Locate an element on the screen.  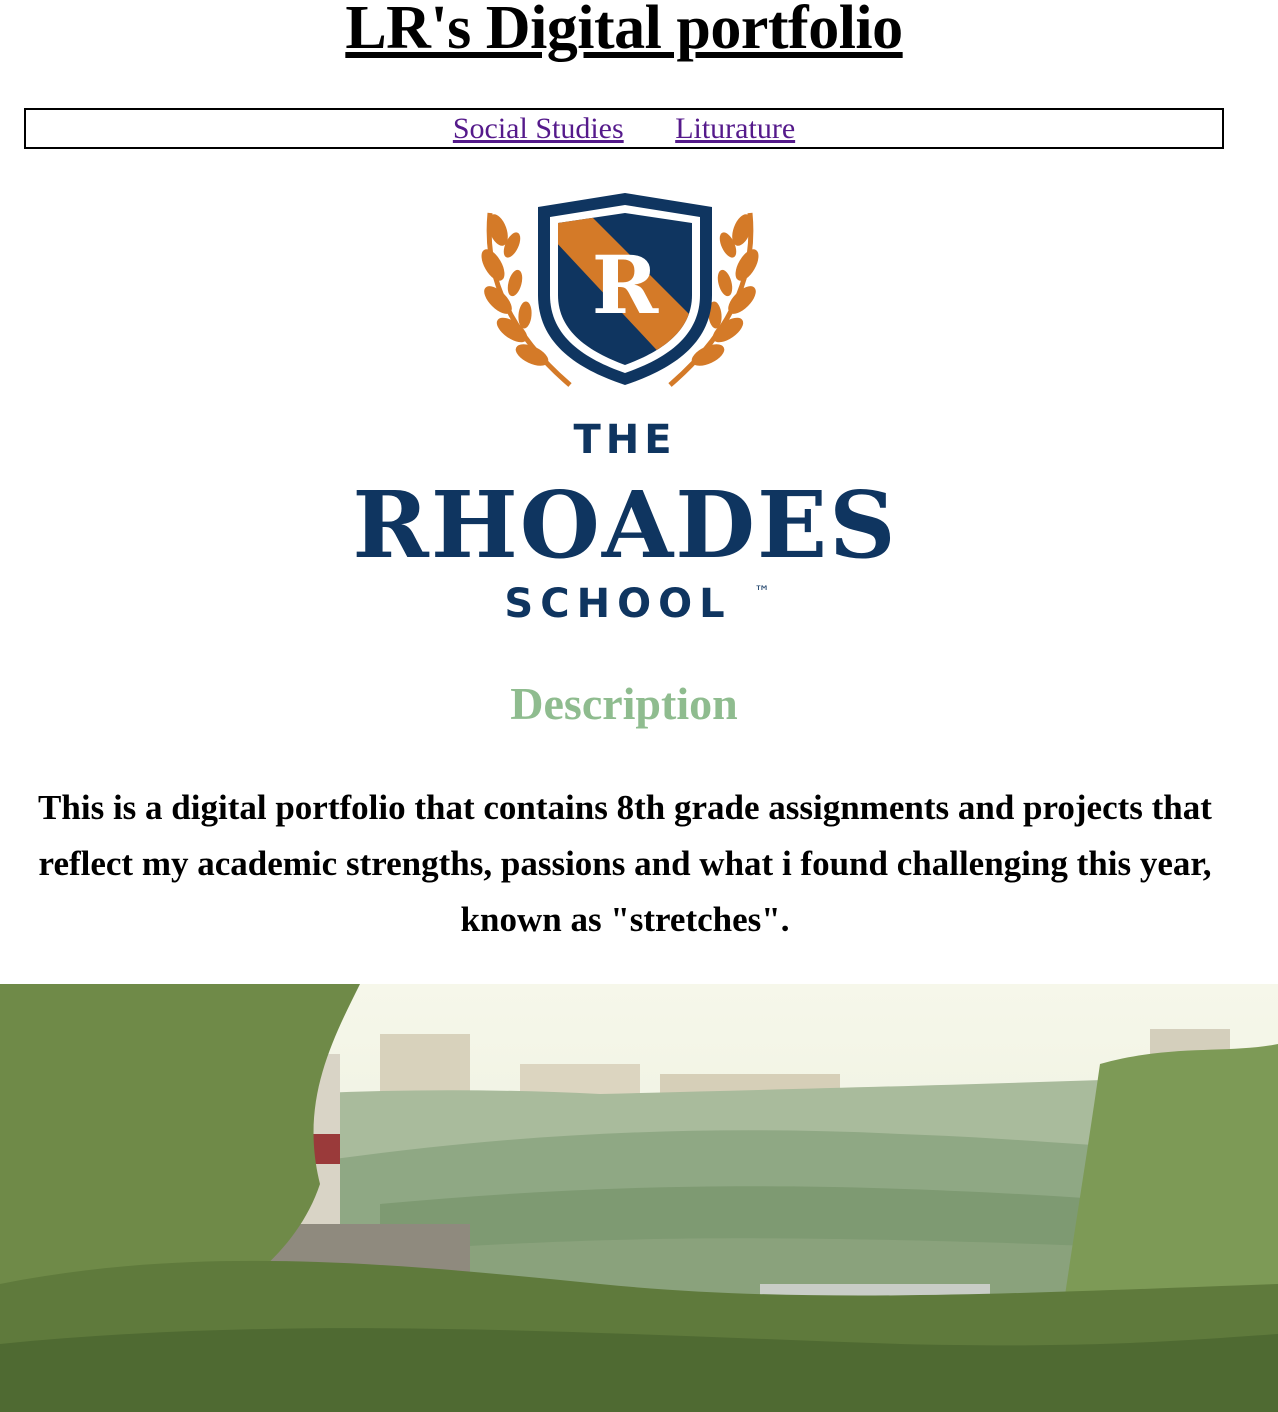
school-logo: R THE RHOADES SCHOOL ™ is located at coordinates (625, 410).